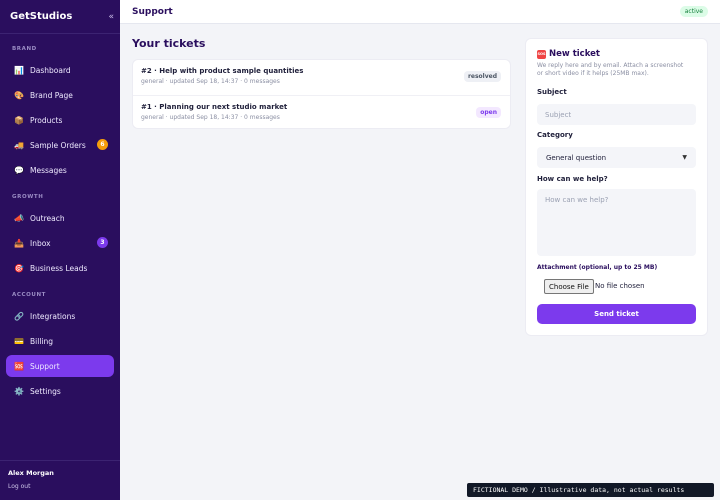 The width and height of the screenshot is (720, 500). I want to click on user-block: Alex Morgan Log out, so click(60, 480).